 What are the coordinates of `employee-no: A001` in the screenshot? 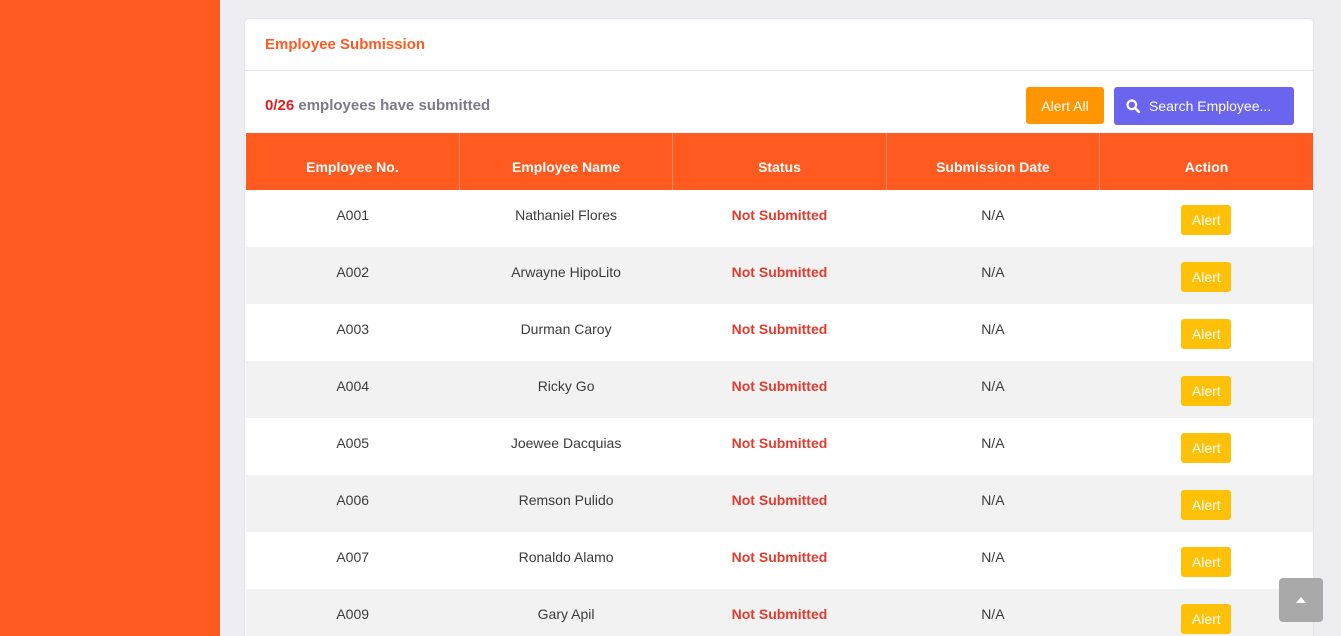 It's located at (353, 215).